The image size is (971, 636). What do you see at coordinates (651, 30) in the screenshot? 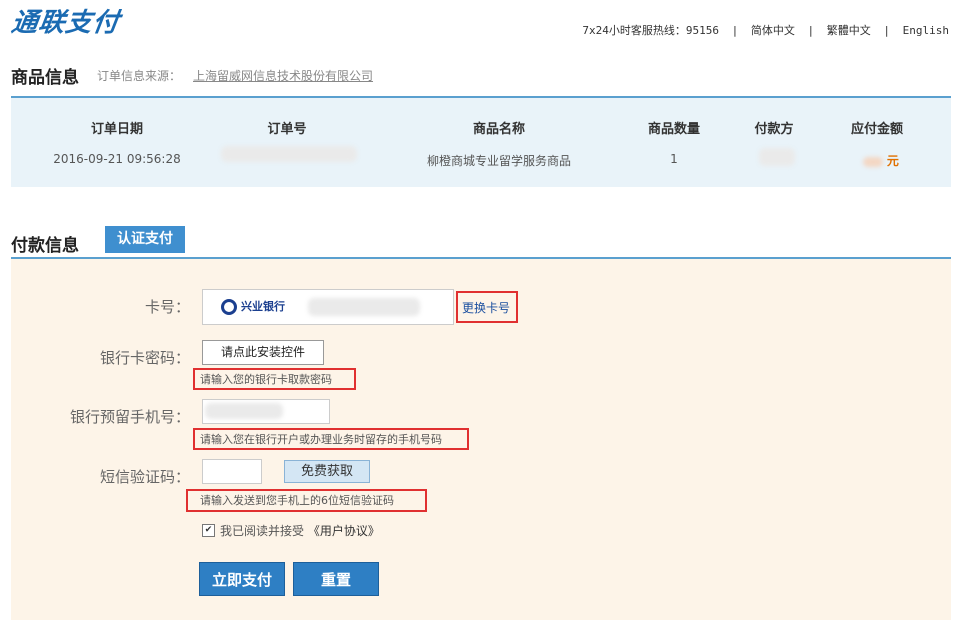
I see `hotline-text: 7x24小时客服热线：95156` at bounding box center [651, 30].